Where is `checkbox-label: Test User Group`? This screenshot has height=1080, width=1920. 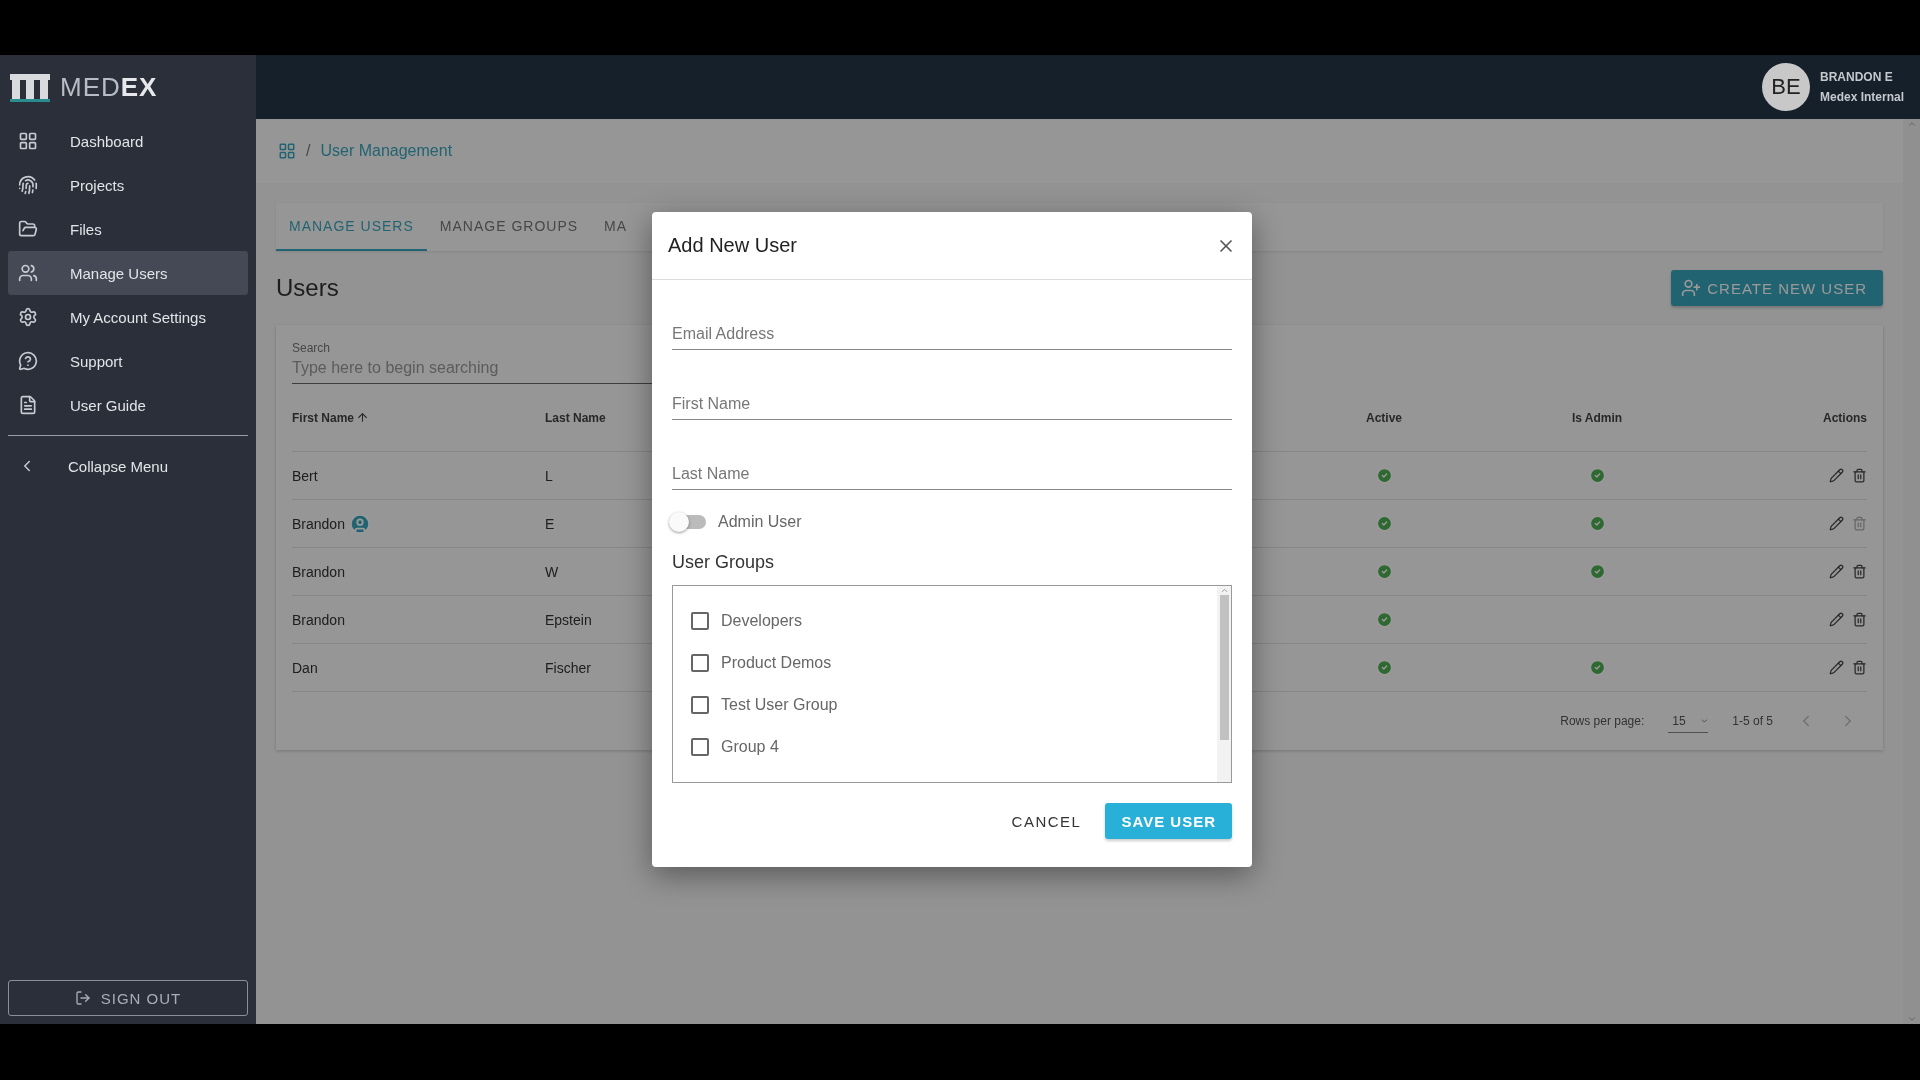
checkbox-label: Test User Group is located at coordinates (779, 705).